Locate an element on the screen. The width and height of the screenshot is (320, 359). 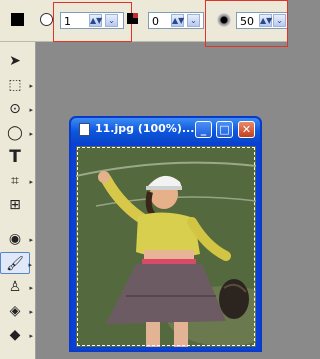
minimize-icon: _ is located at coordinates (203, 129).